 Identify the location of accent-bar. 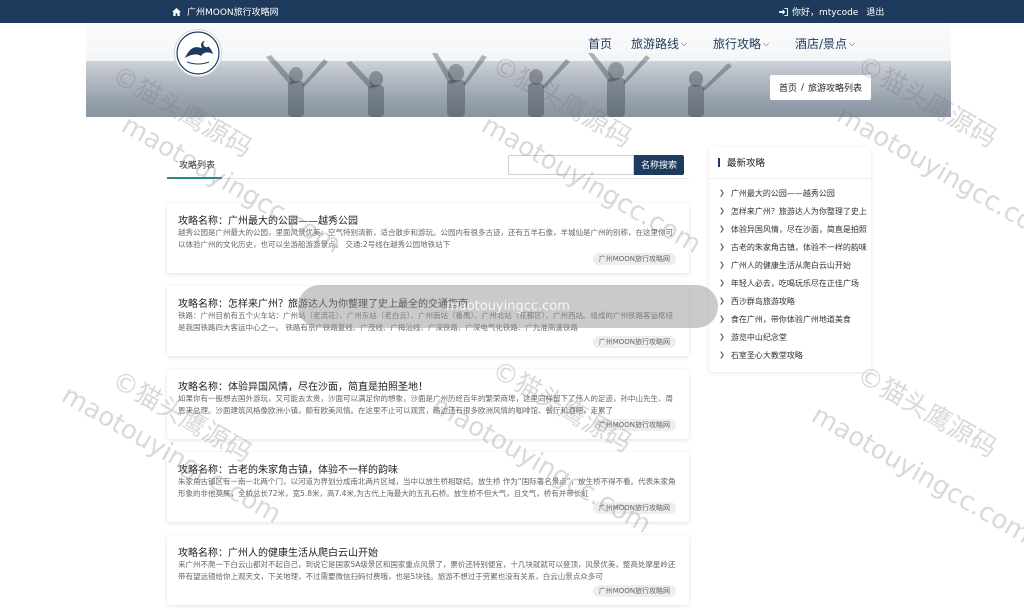
(719, 162).